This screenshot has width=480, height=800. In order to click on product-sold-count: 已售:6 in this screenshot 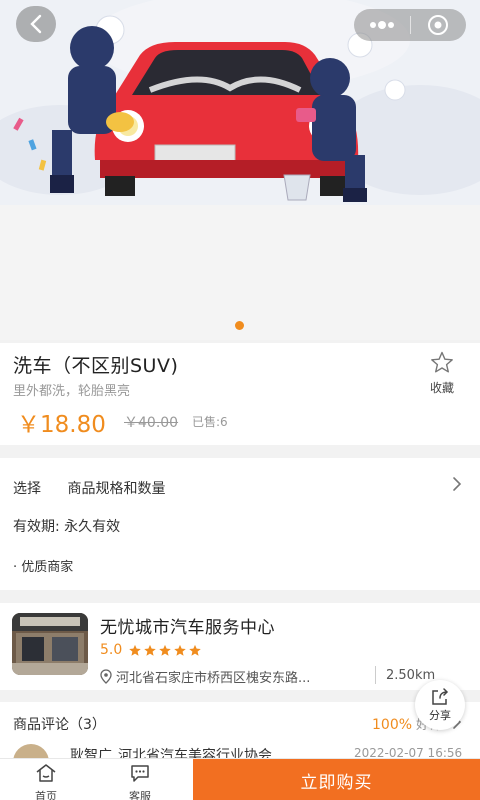, I will do `click(210, 422)`.